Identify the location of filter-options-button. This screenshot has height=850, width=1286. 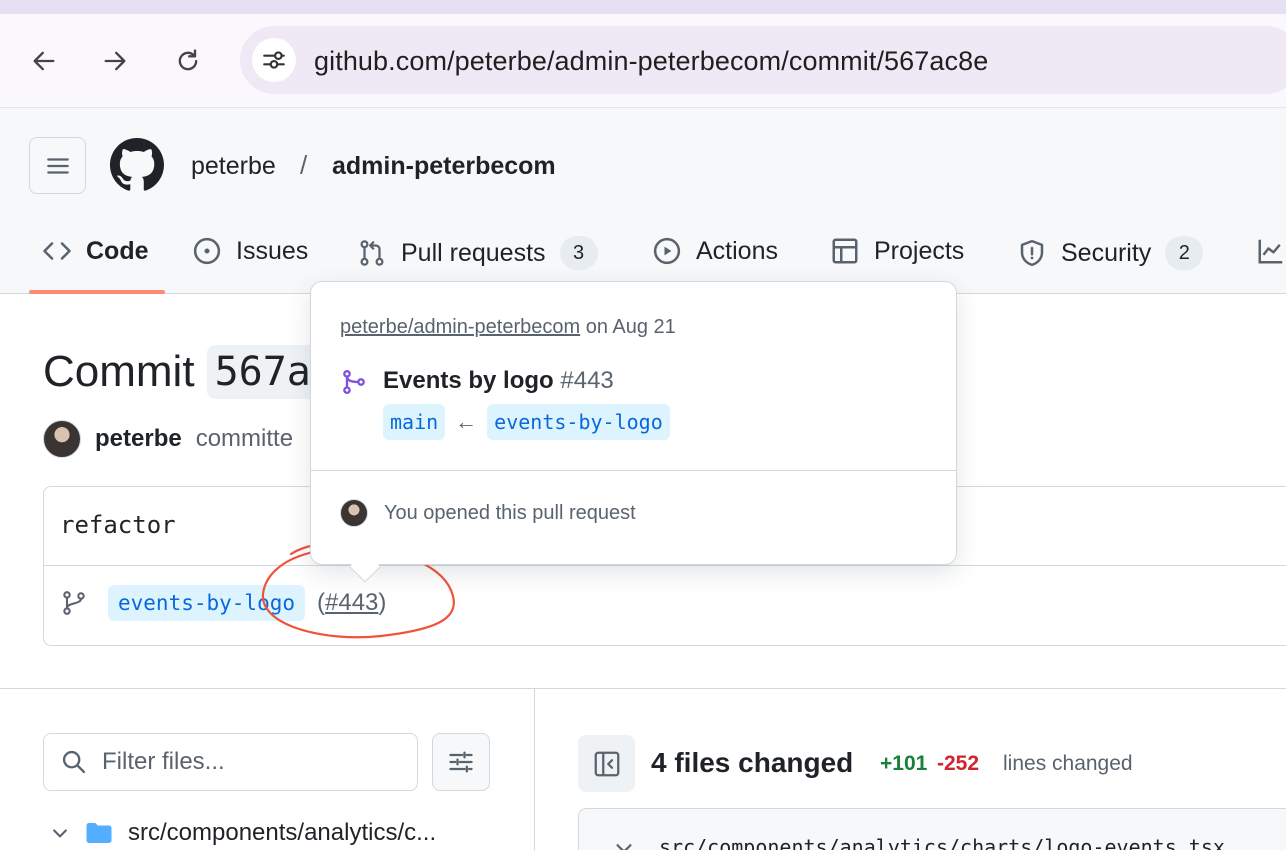
(461, 762).